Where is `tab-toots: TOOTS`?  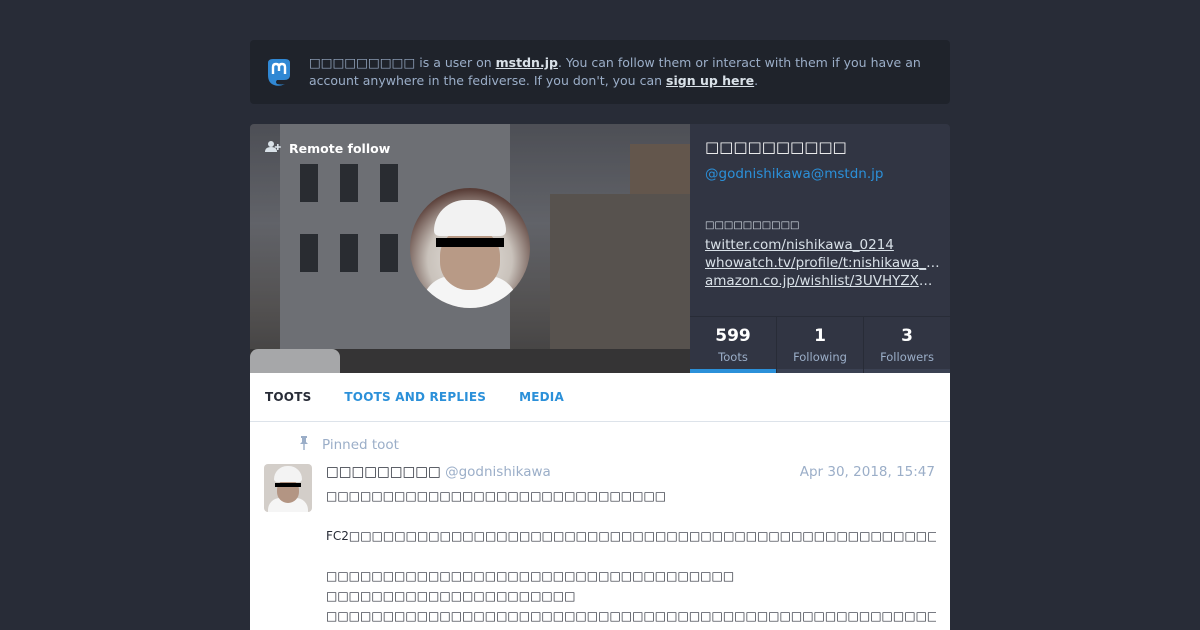 tab-toots: TOOTS is located at coordinates (288, 397).